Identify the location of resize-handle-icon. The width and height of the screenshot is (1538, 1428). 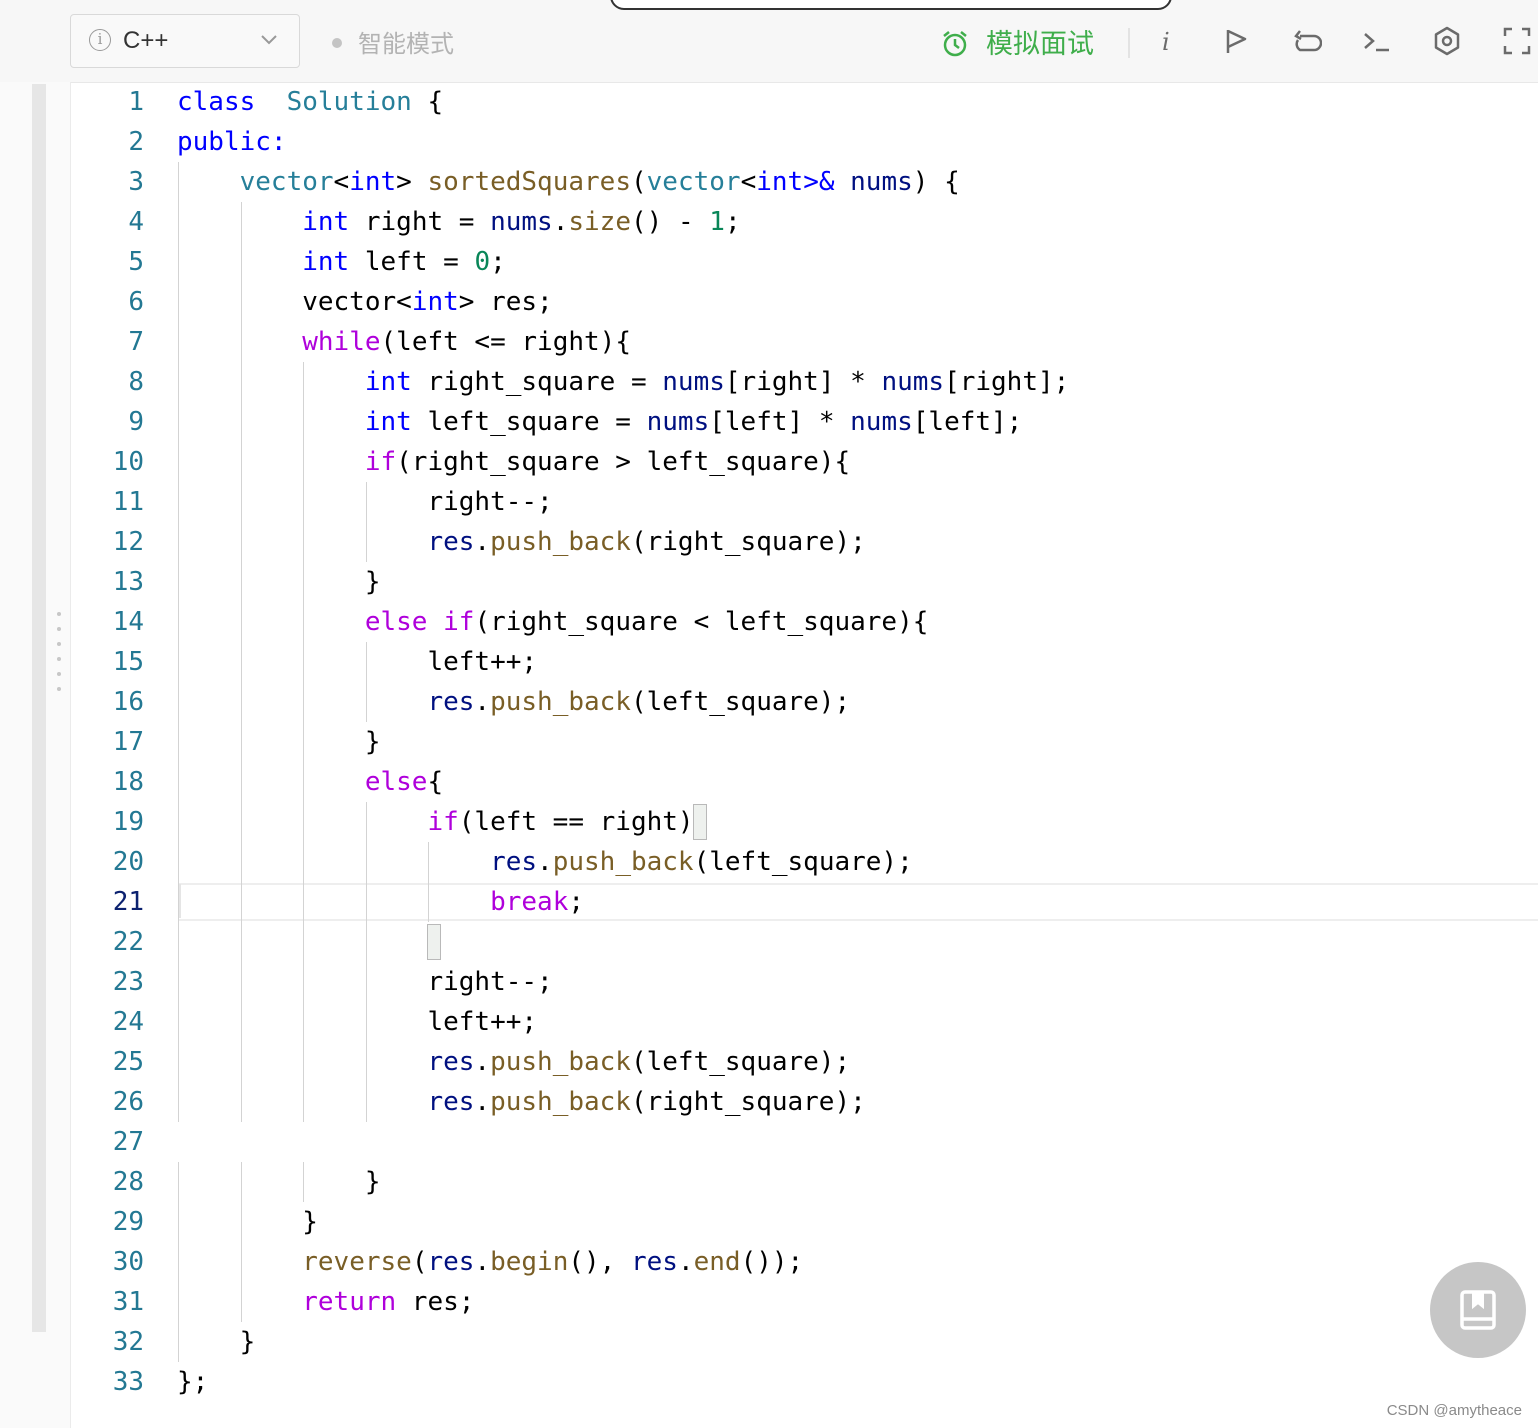
(60, 657).